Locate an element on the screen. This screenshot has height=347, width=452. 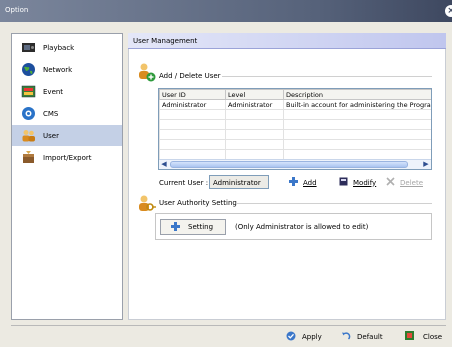
sidebar-item-import-export: Import/Export is located at coordinates (67, 157).